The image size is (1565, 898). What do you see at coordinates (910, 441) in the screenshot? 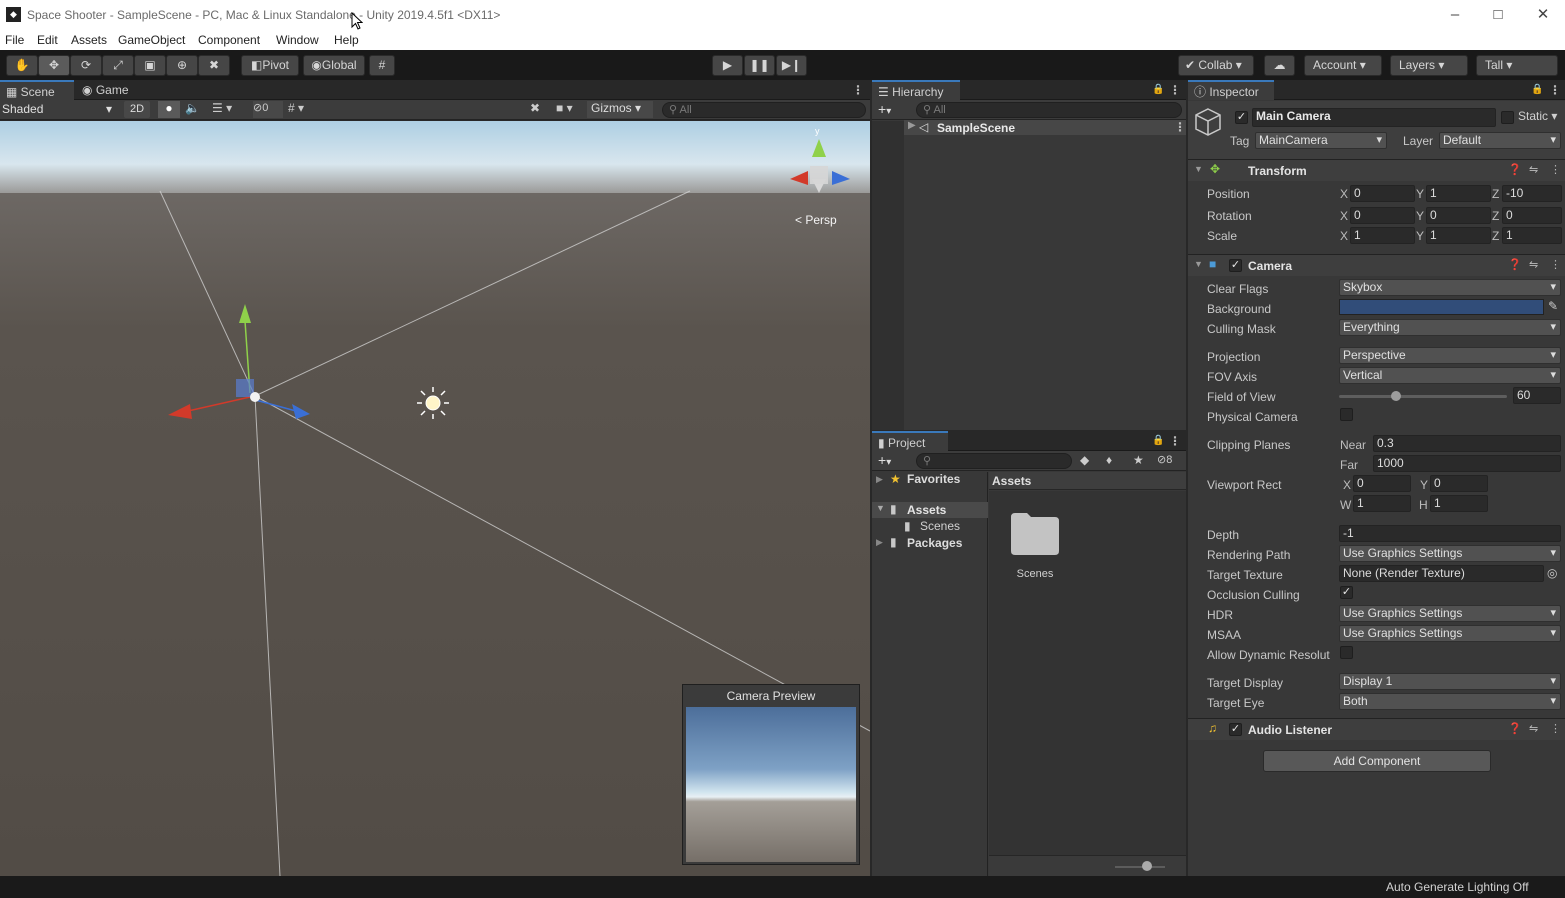
I see `tab-project: ▮ Project` at bounding box center [910, 441].